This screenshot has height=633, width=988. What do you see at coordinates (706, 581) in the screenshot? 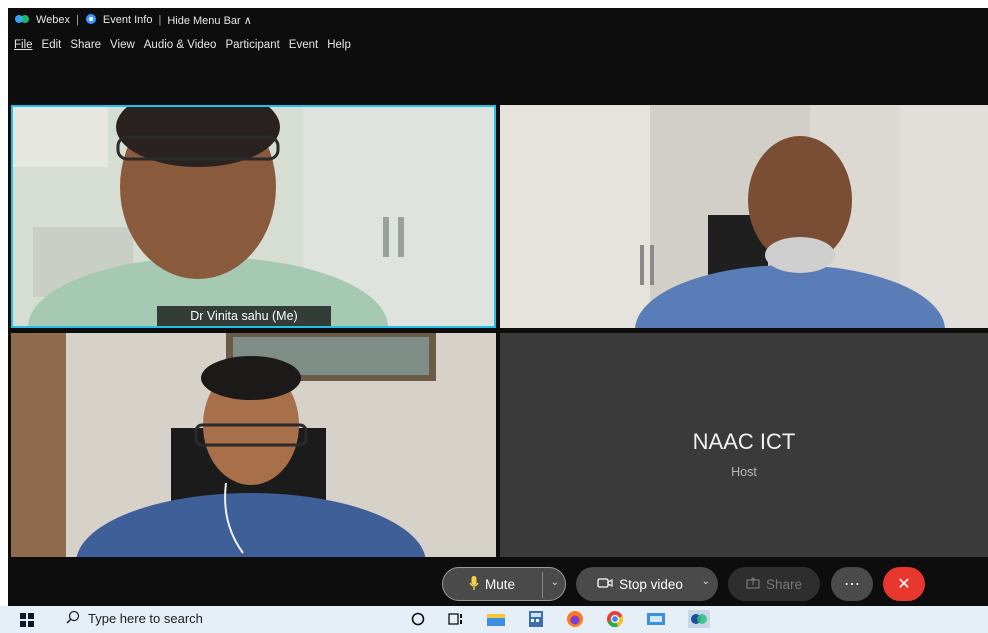
I see `video-options-chevron-icon: ⌄` at bounding box center [706, 581].